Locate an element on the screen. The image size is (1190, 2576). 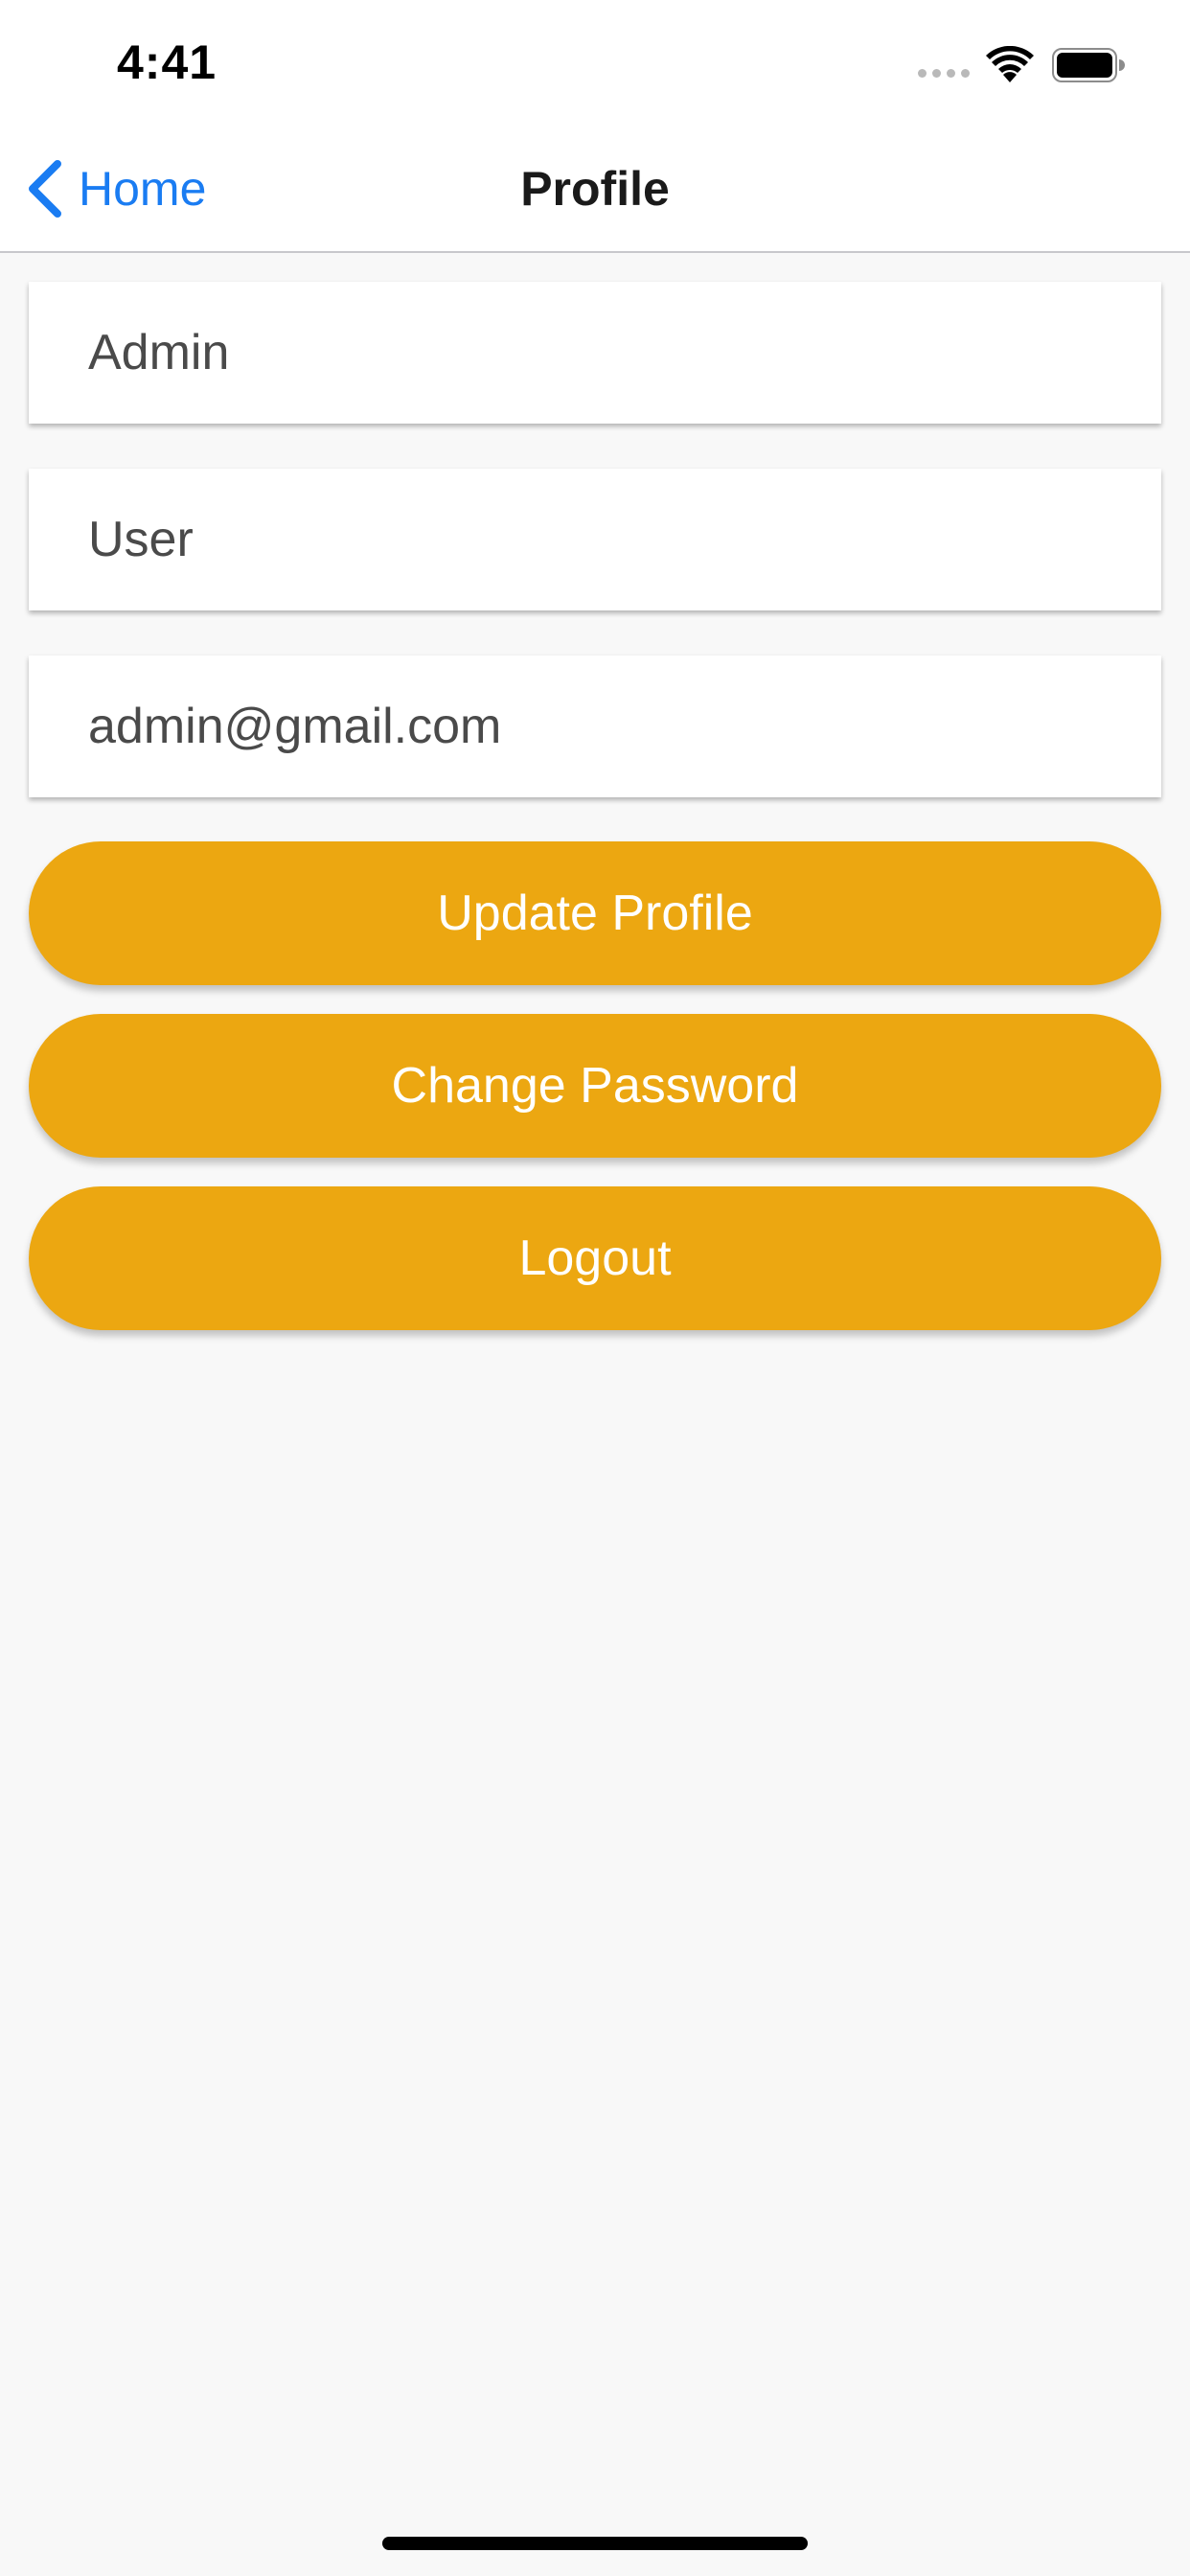
wifi-icon is located at coordinates (1010, 64).